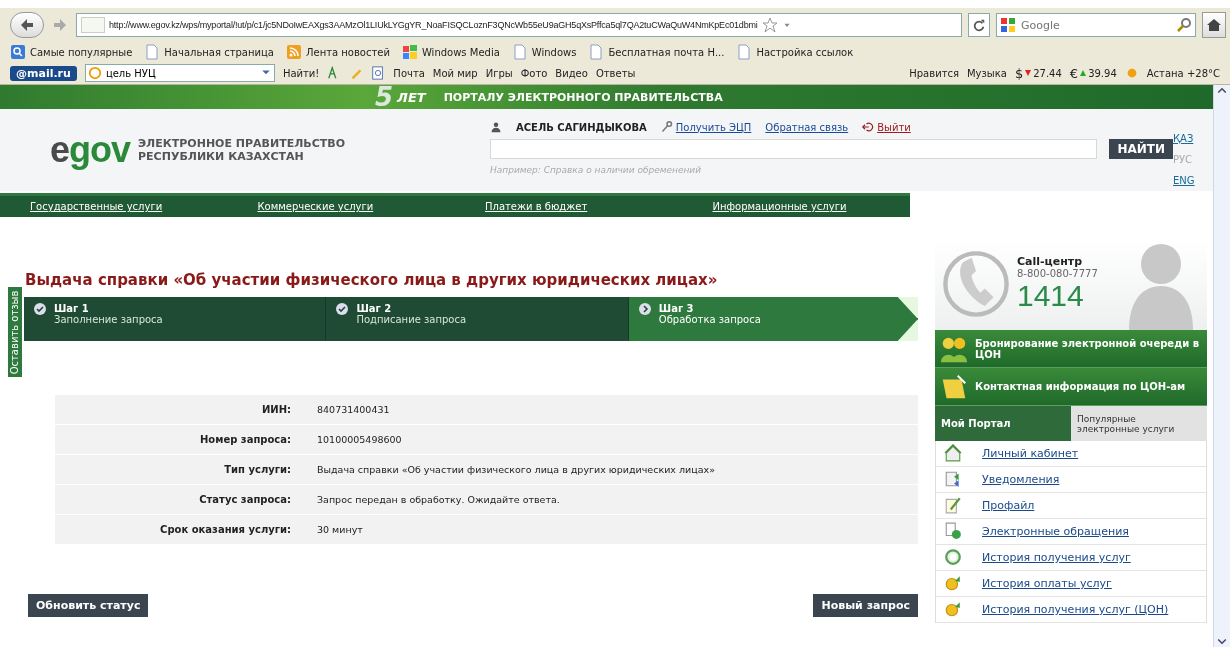 This screenshot has height=652, width=1230. What do you see at coordinates (1021, 479) in the screenshot?
I see `portal-link: Уведомления` at bounding box center [1021, 479].